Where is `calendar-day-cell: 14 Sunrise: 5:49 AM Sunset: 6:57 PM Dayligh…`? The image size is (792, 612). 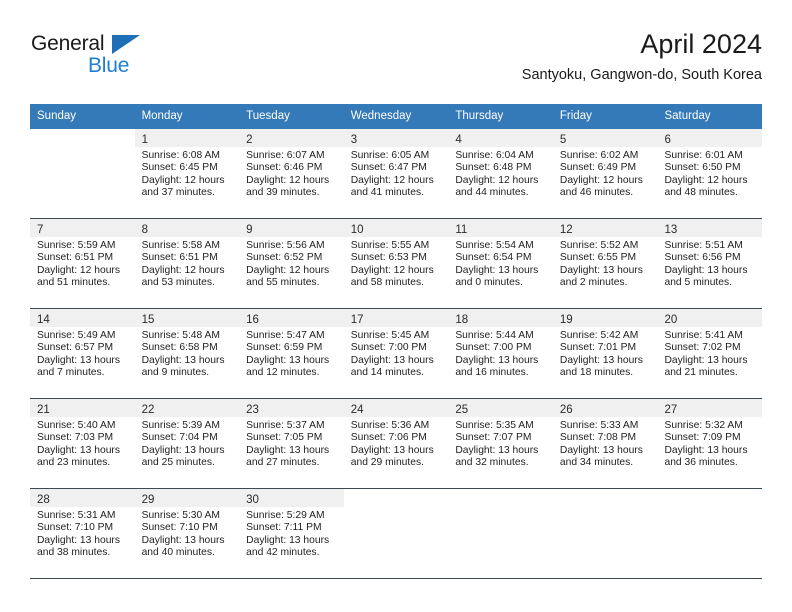
calendar-day-cell: 14 Sunrise: 5:49 AM Sunset: 6:57 PM Dayligh… is located at coordinates (82, 353).